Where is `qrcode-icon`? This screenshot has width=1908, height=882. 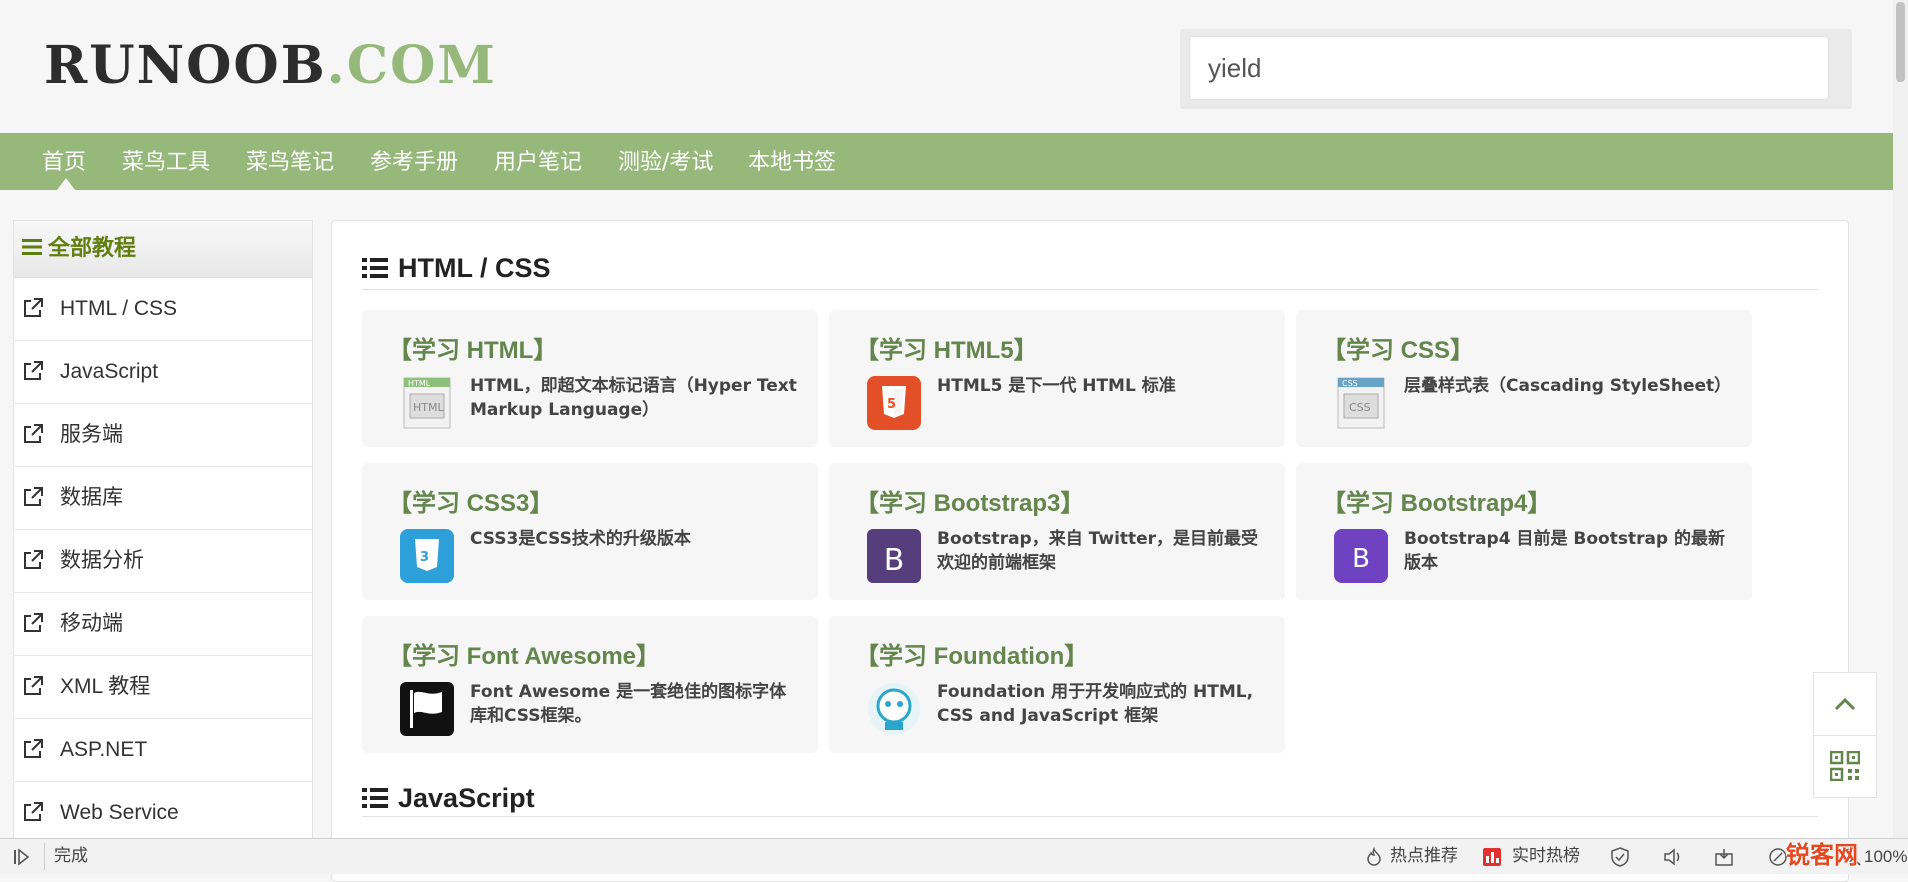
qrcode-icon is located at coordinates (1845, 766).